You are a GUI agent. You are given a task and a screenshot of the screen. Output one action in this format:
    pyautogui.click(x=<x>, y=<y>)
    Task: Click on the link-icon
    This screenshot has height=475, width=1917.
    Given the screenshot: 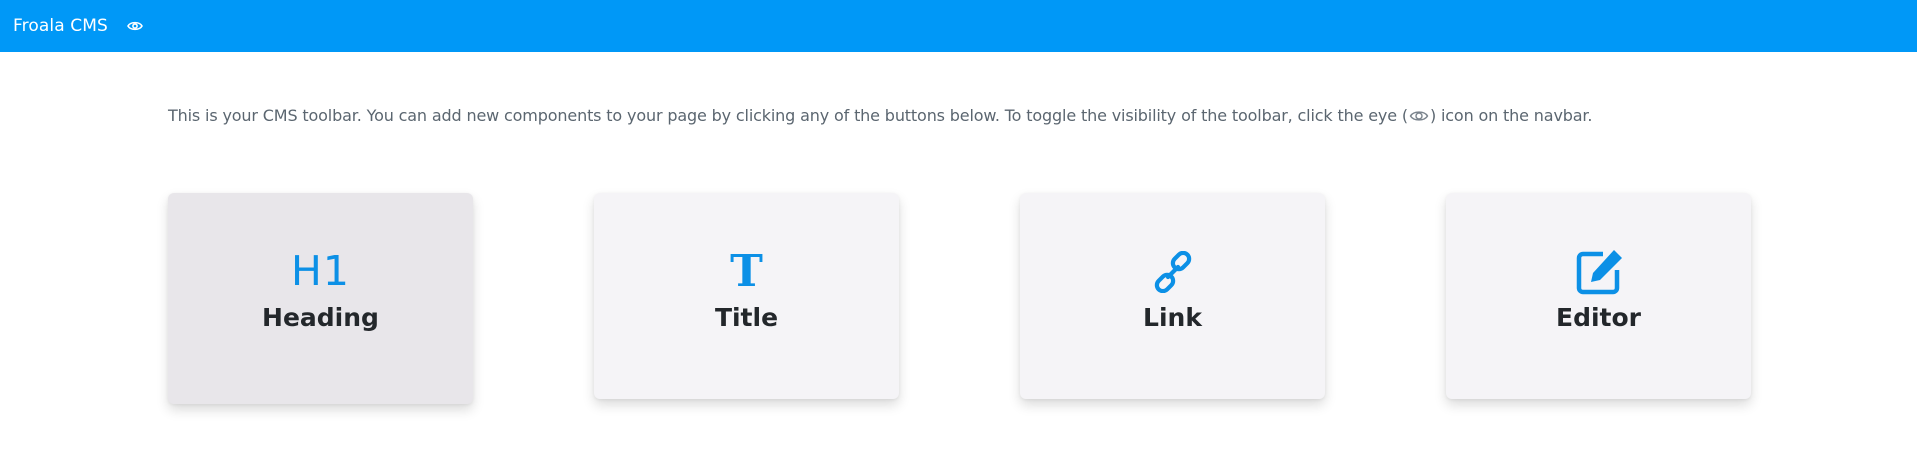 What is the action you would take?
    pyautogui.click(x=1173, y=271)
    